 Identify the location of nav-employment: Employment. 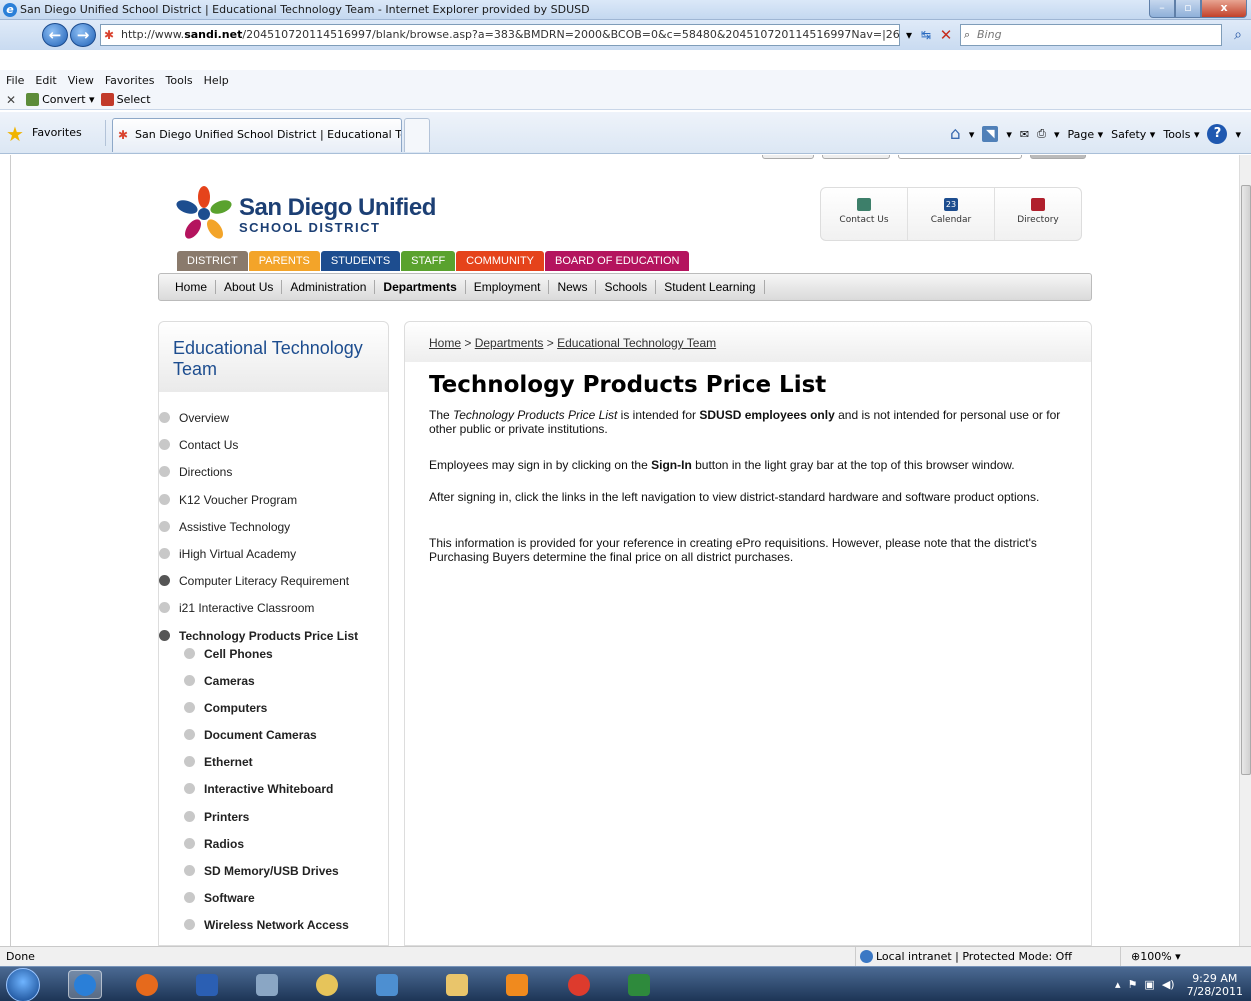
(508, 287).